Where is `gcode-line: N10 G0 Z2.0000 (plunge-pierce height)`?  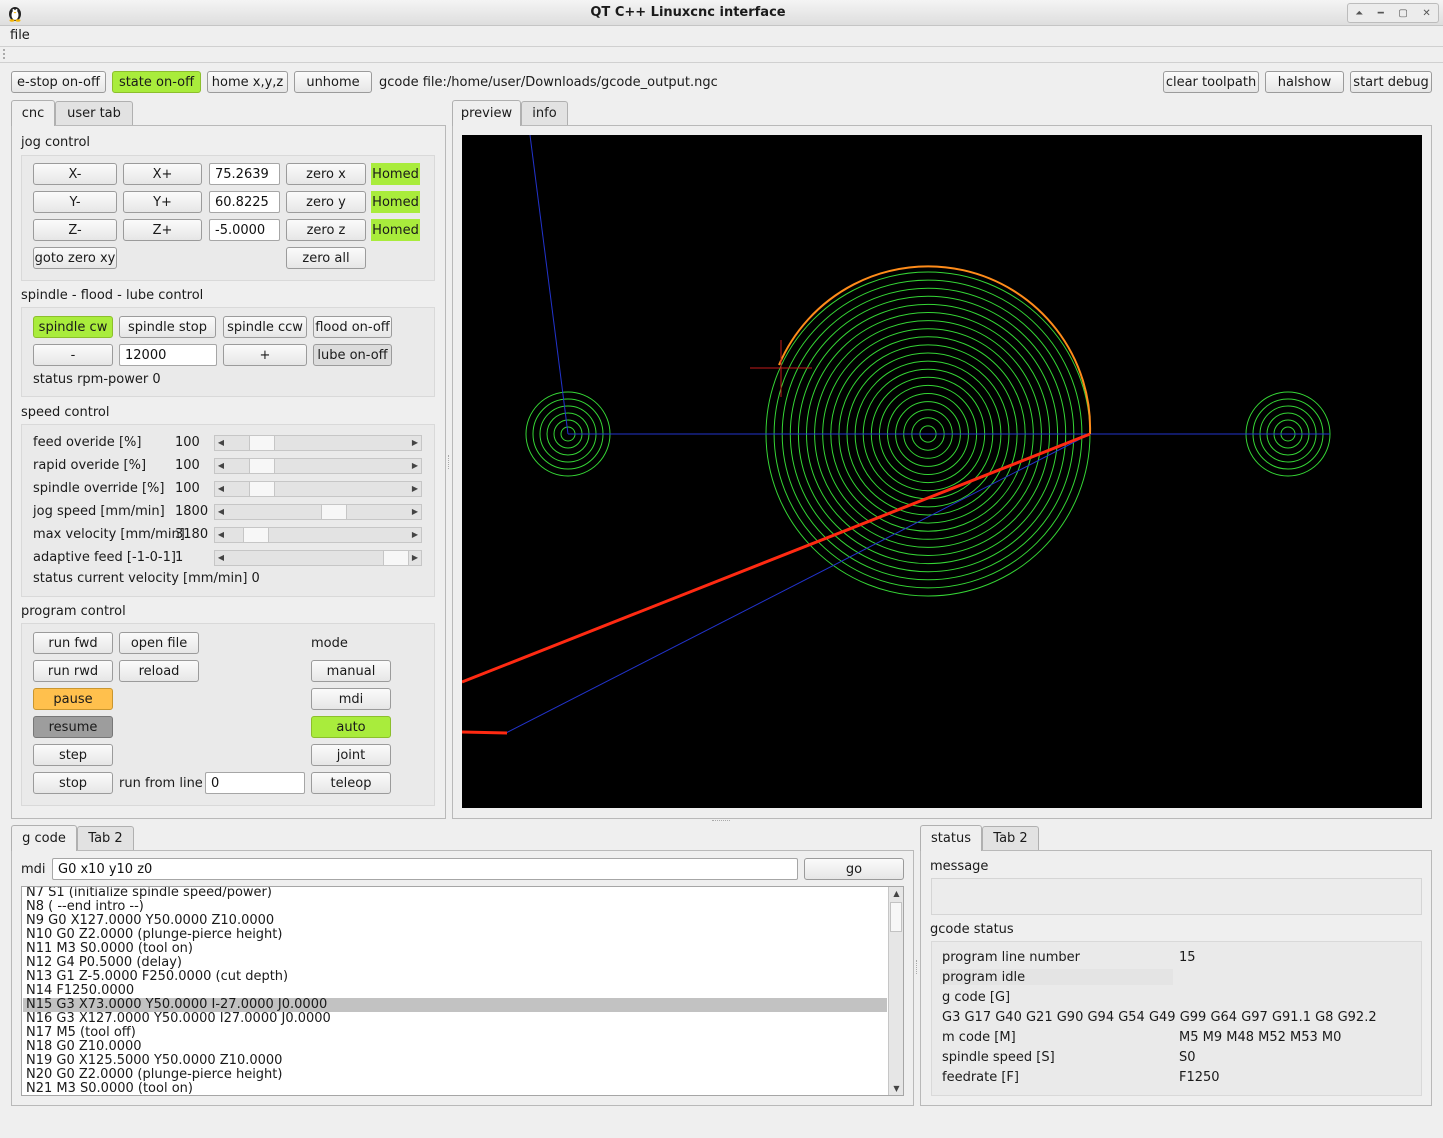 gcode-line: N10 G0 Z2.0000 (plunge-pierce height) is located at coordinates (455, 935).